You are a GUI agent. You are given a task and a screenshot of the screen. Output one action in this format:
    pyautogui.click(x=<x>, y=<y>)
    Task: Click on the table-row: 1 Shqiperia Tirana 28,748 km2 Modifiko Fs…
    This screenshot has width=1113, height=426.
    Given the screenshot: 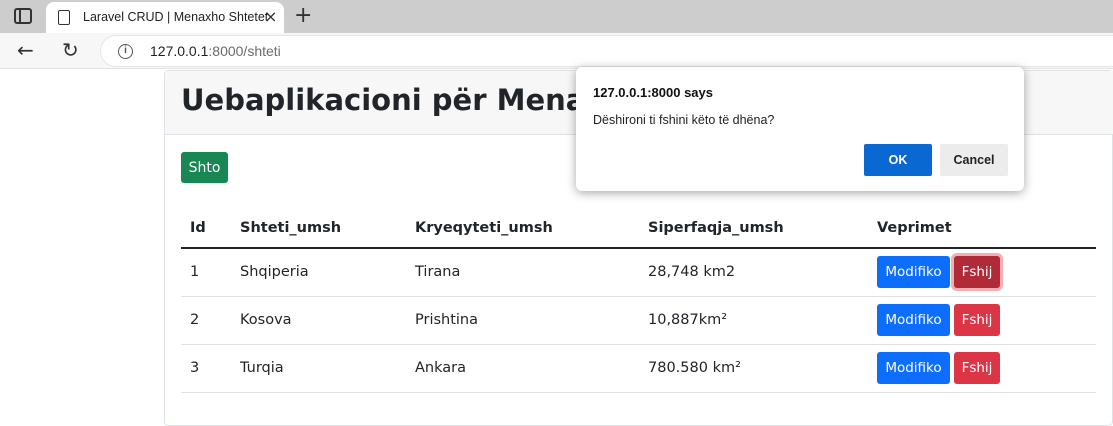 What is the action you would take?
    pyautogui.click(x=638, y=272)
    